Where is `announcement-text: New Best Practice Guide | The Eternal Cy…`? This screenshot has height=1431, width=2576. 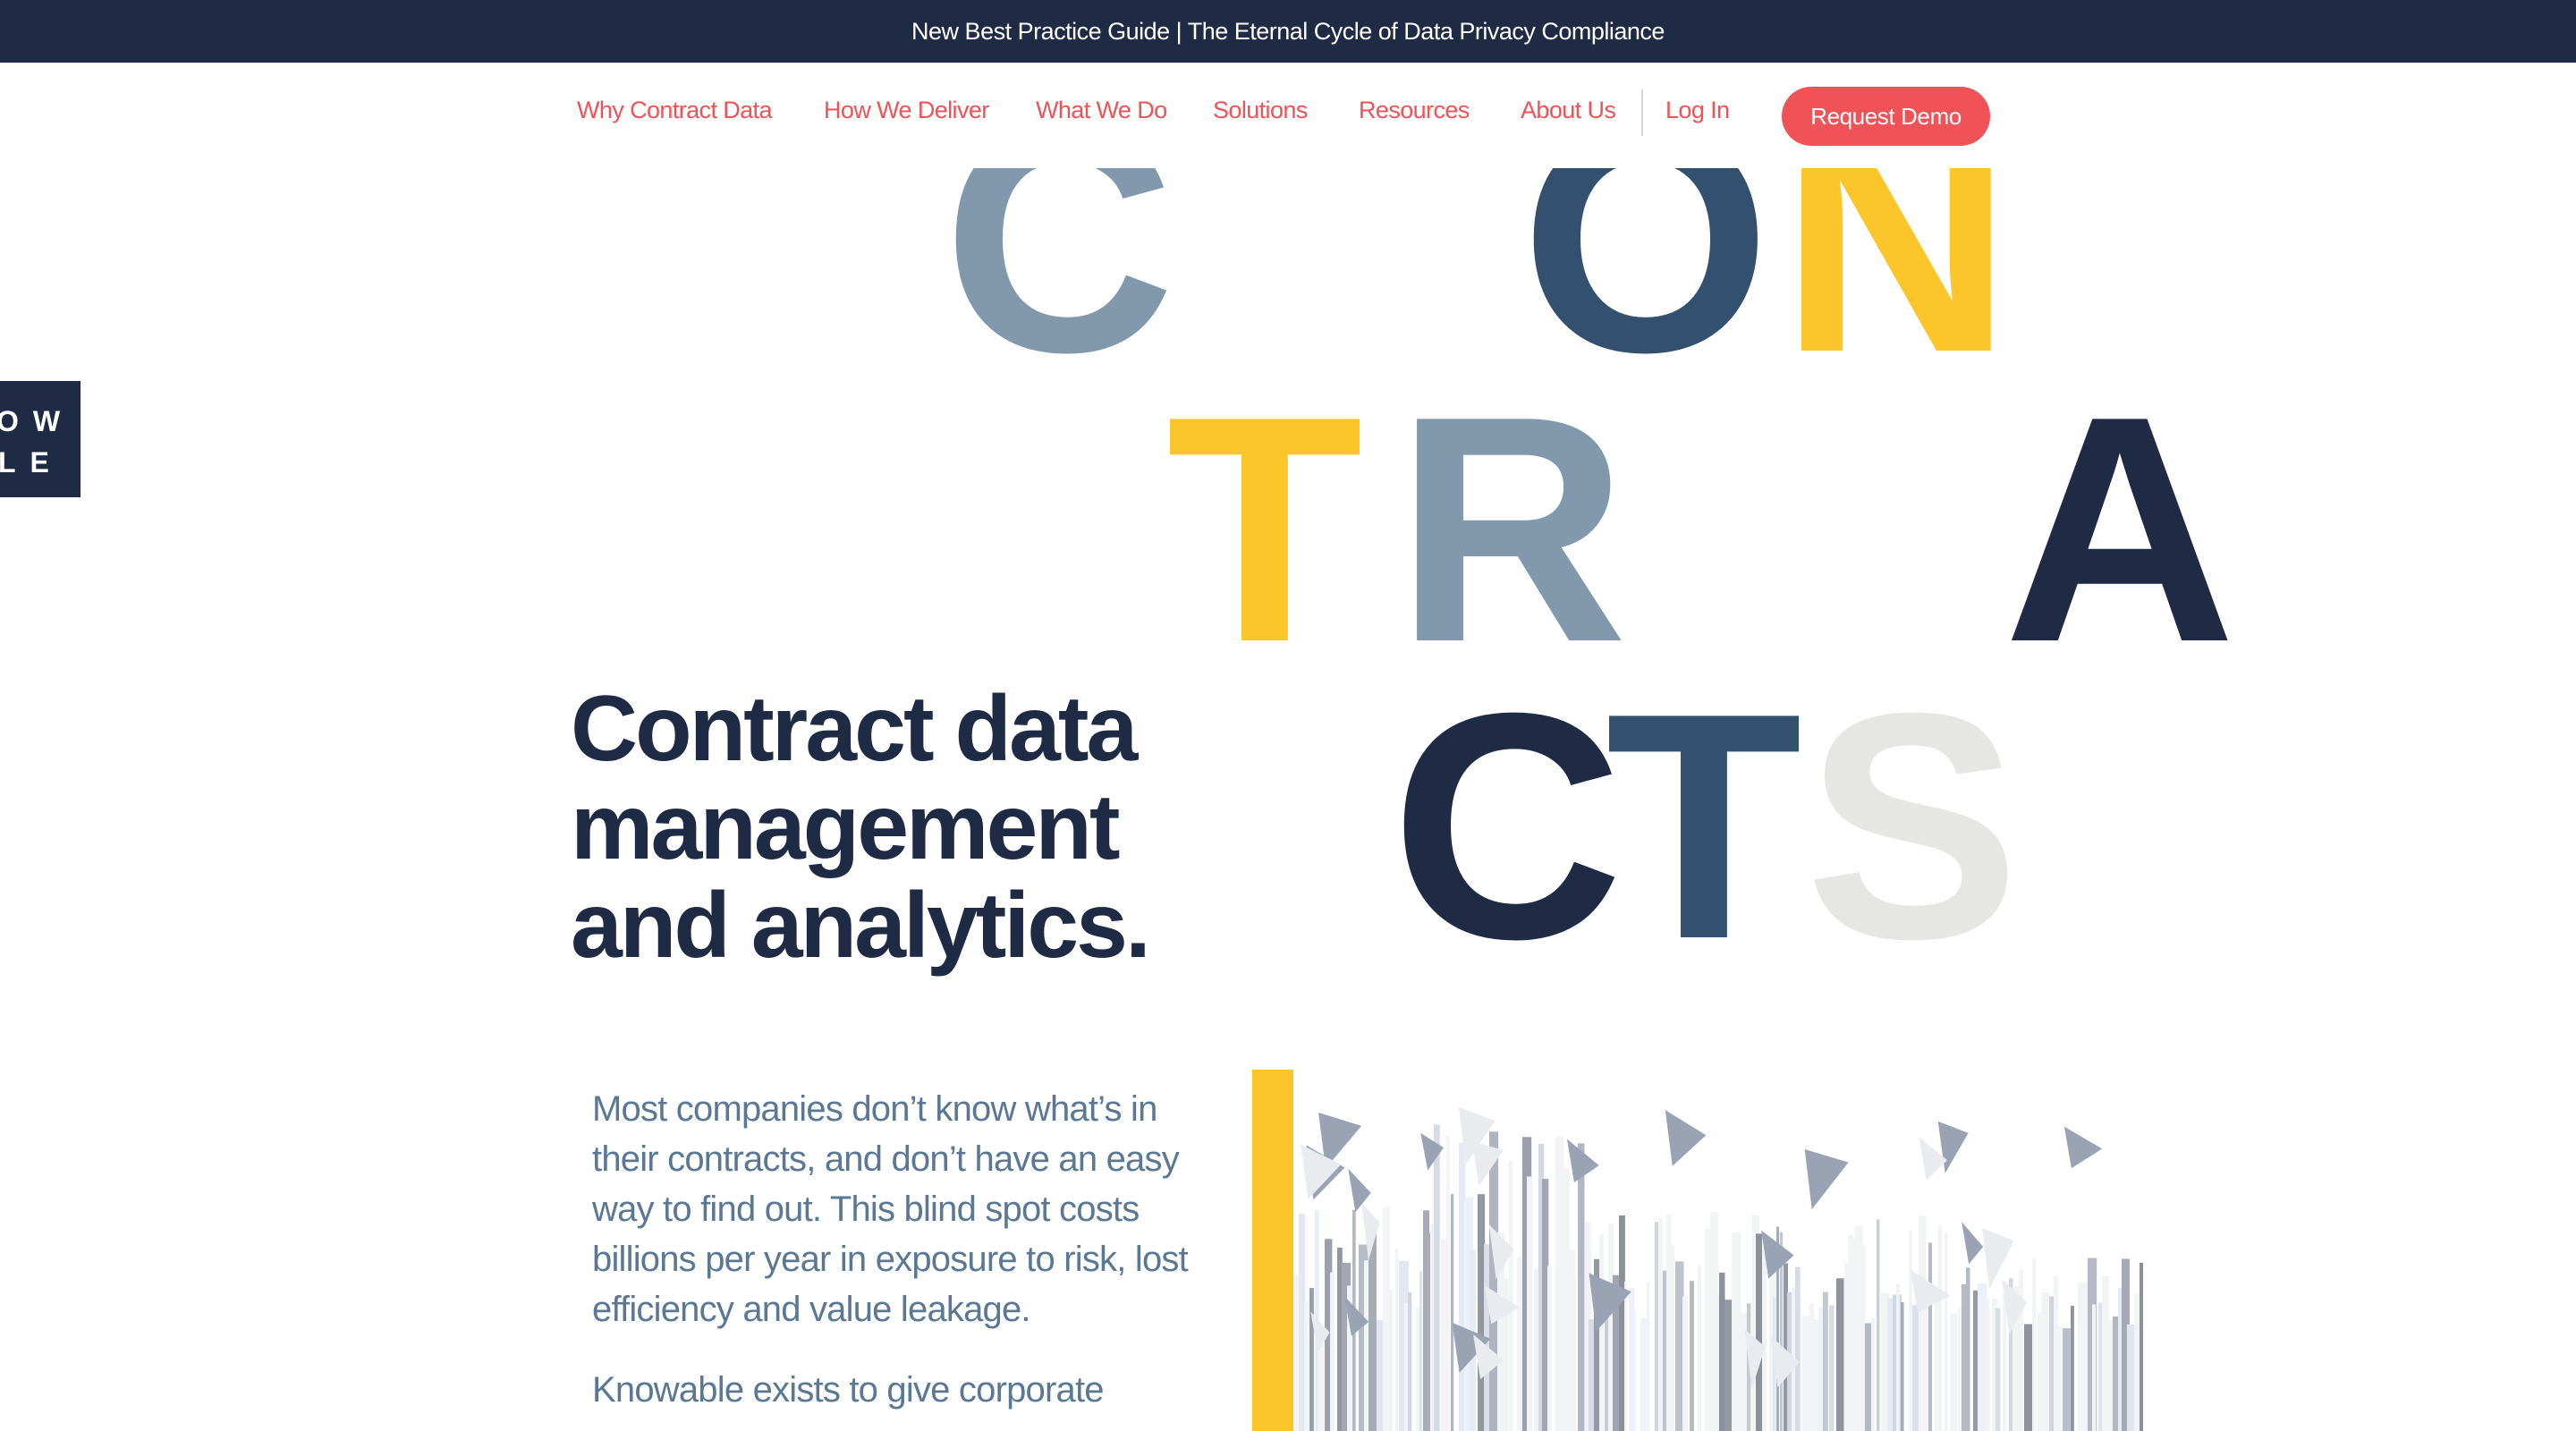
announcement-text: New Best Practice Guide | The Eternal Cy… is located at coordinates (1288, 32).